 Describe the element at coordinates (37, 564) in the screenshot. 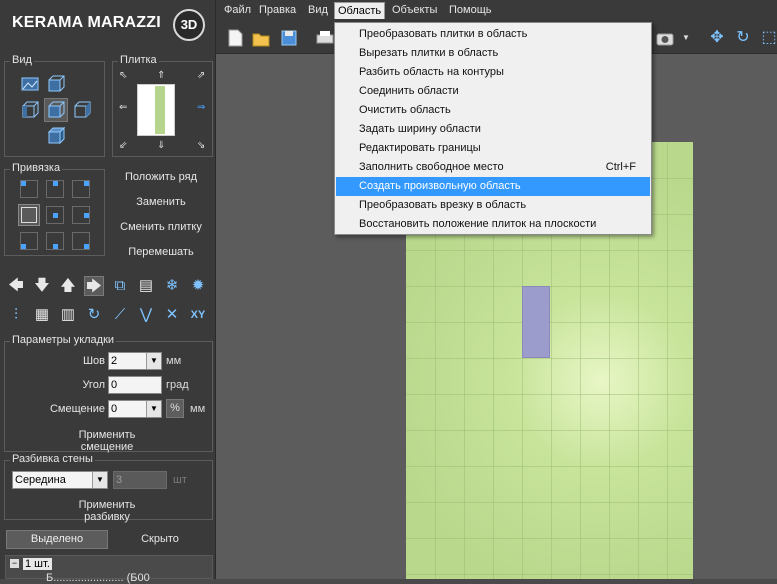

I see `tree-node: 1 шт.` at that location.